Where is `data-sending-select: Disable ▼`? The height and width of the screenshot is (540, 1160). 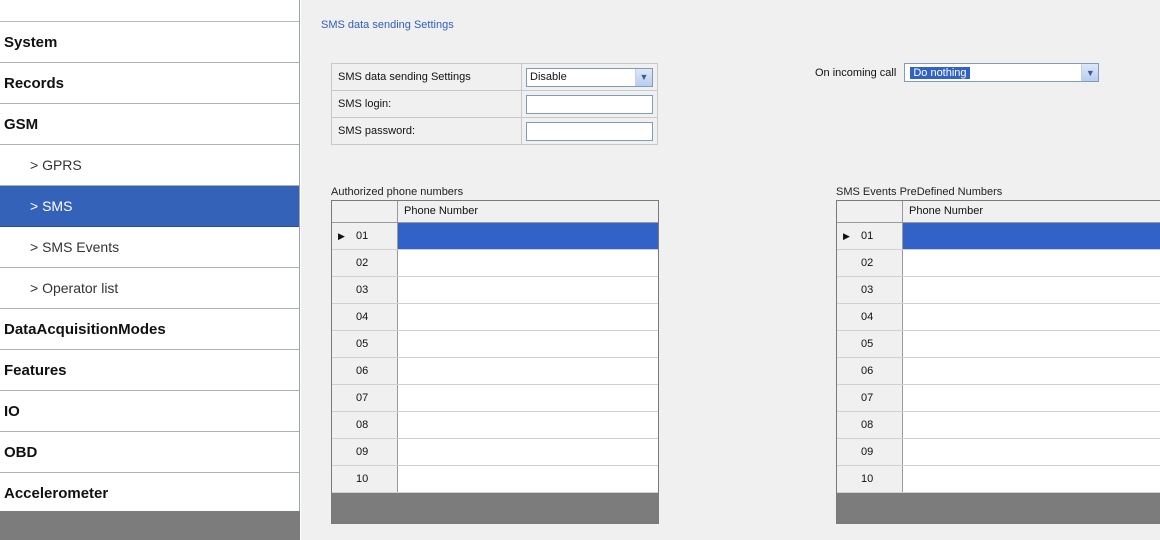 data-sending-select: Disable ▼ is located at coordinates (589, 77).